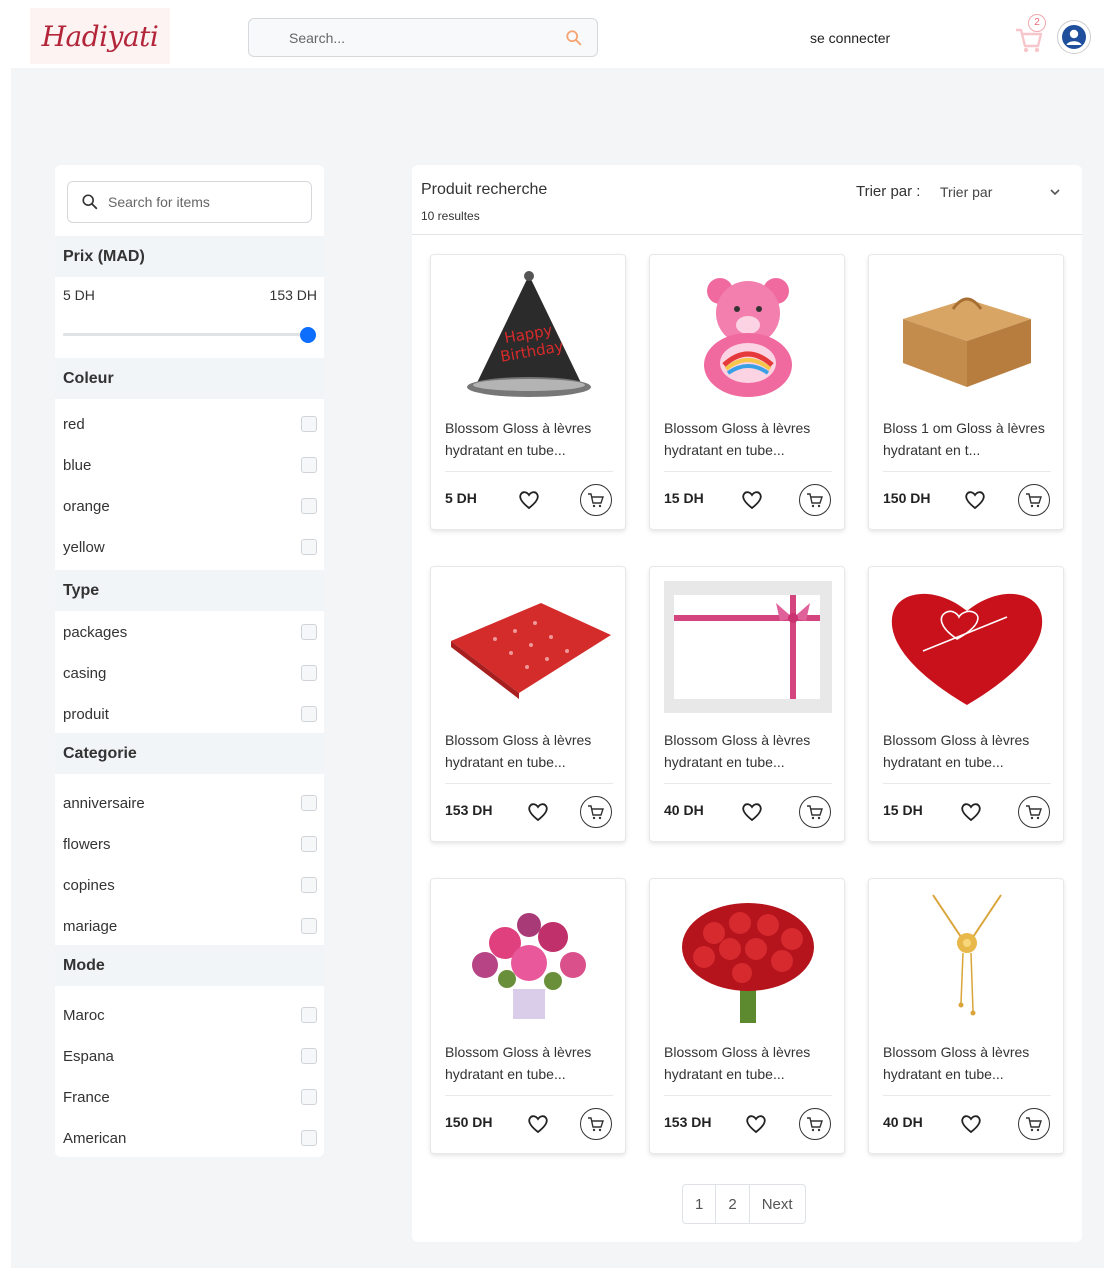 The height and width of the screenshot is (1268, 1104). I want to click on login-link: se connecter, so click(850, 38).